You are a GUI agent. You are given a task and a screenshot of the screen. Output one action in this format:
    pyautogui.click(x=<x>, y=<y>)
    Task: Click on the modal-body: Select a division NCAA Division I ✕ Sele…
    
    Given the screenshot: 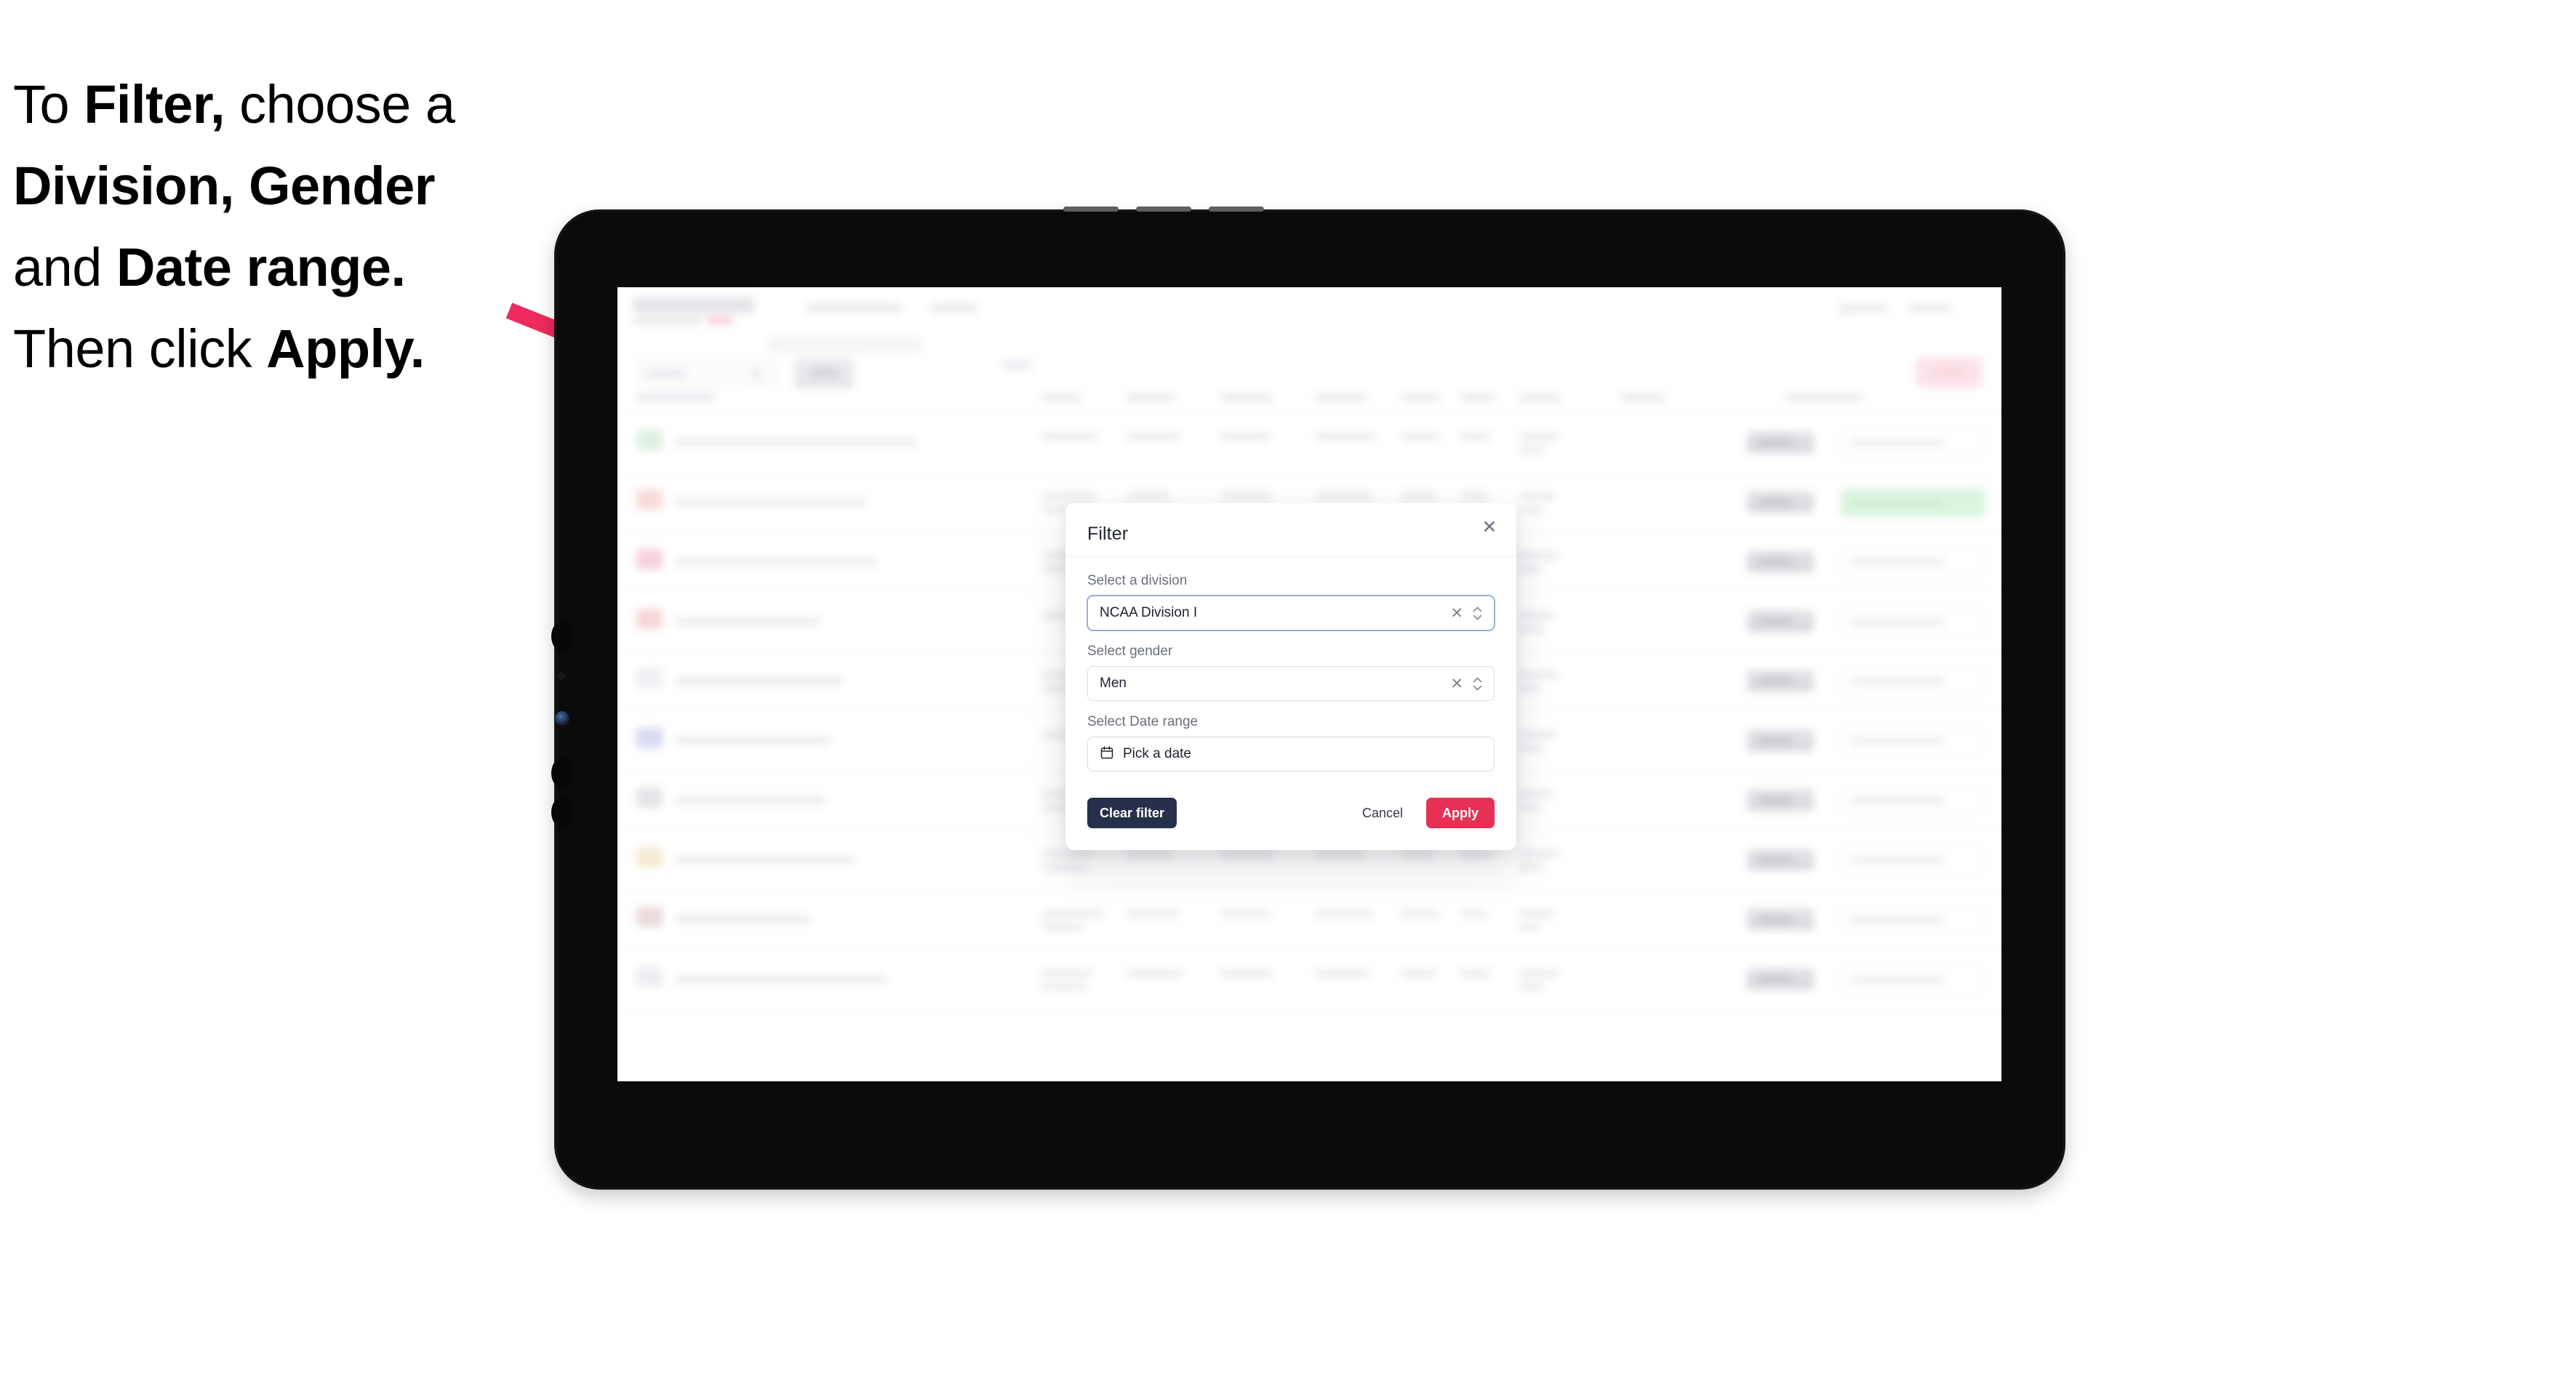 What is the action you would take?
    pyautogui.click(x=1290, y=664)
    